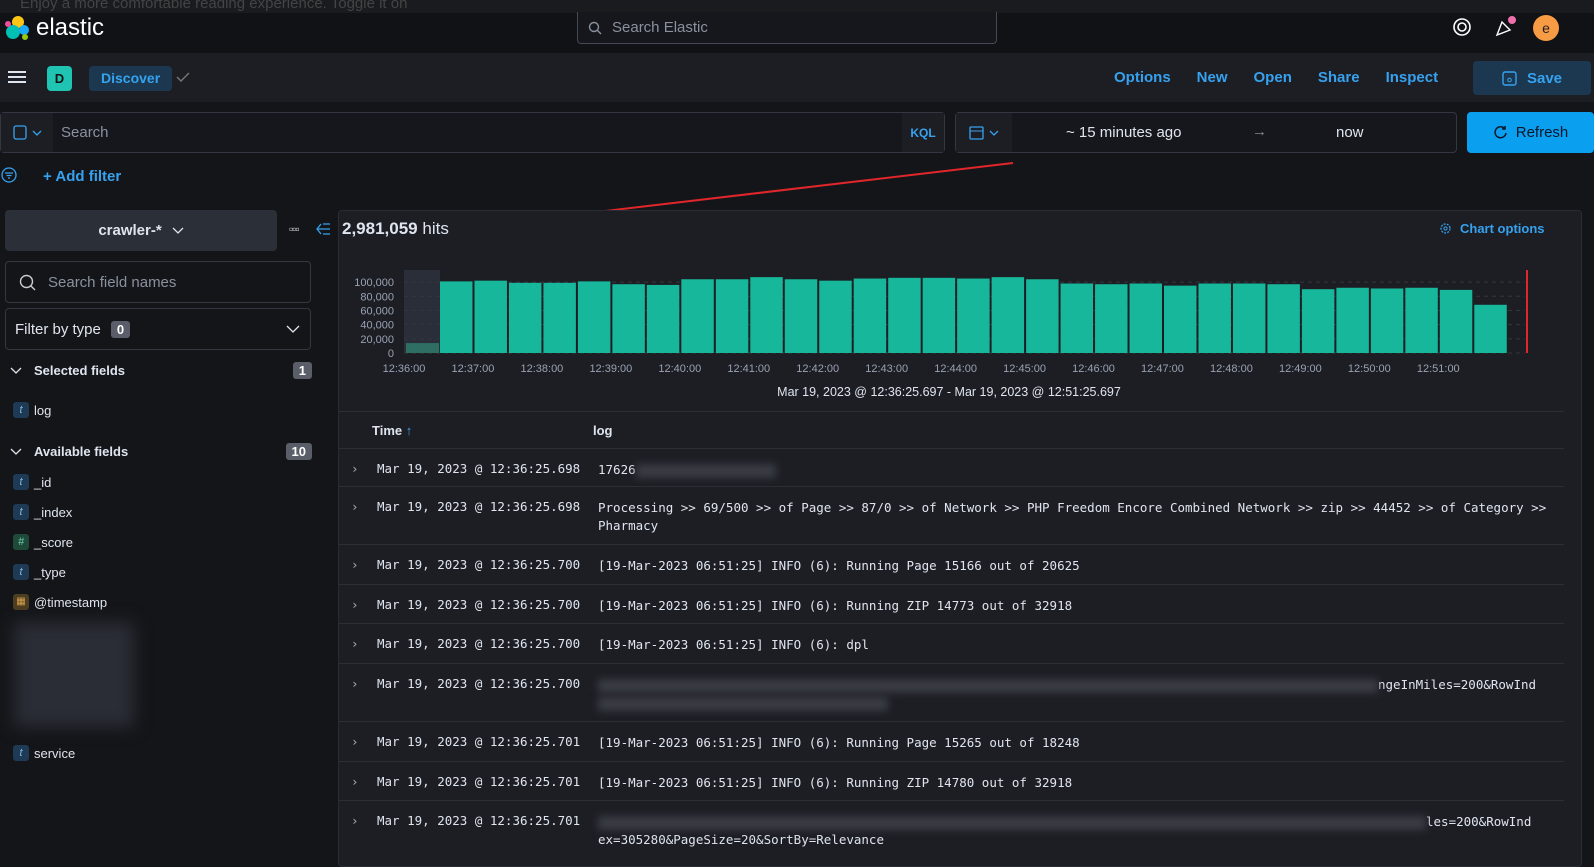 The image size is (1594, 867). What do you see at coordinates (787, 28) in the screenshot?
I see `global-search-input: Search Elastic` at bounding box center [787, 28].